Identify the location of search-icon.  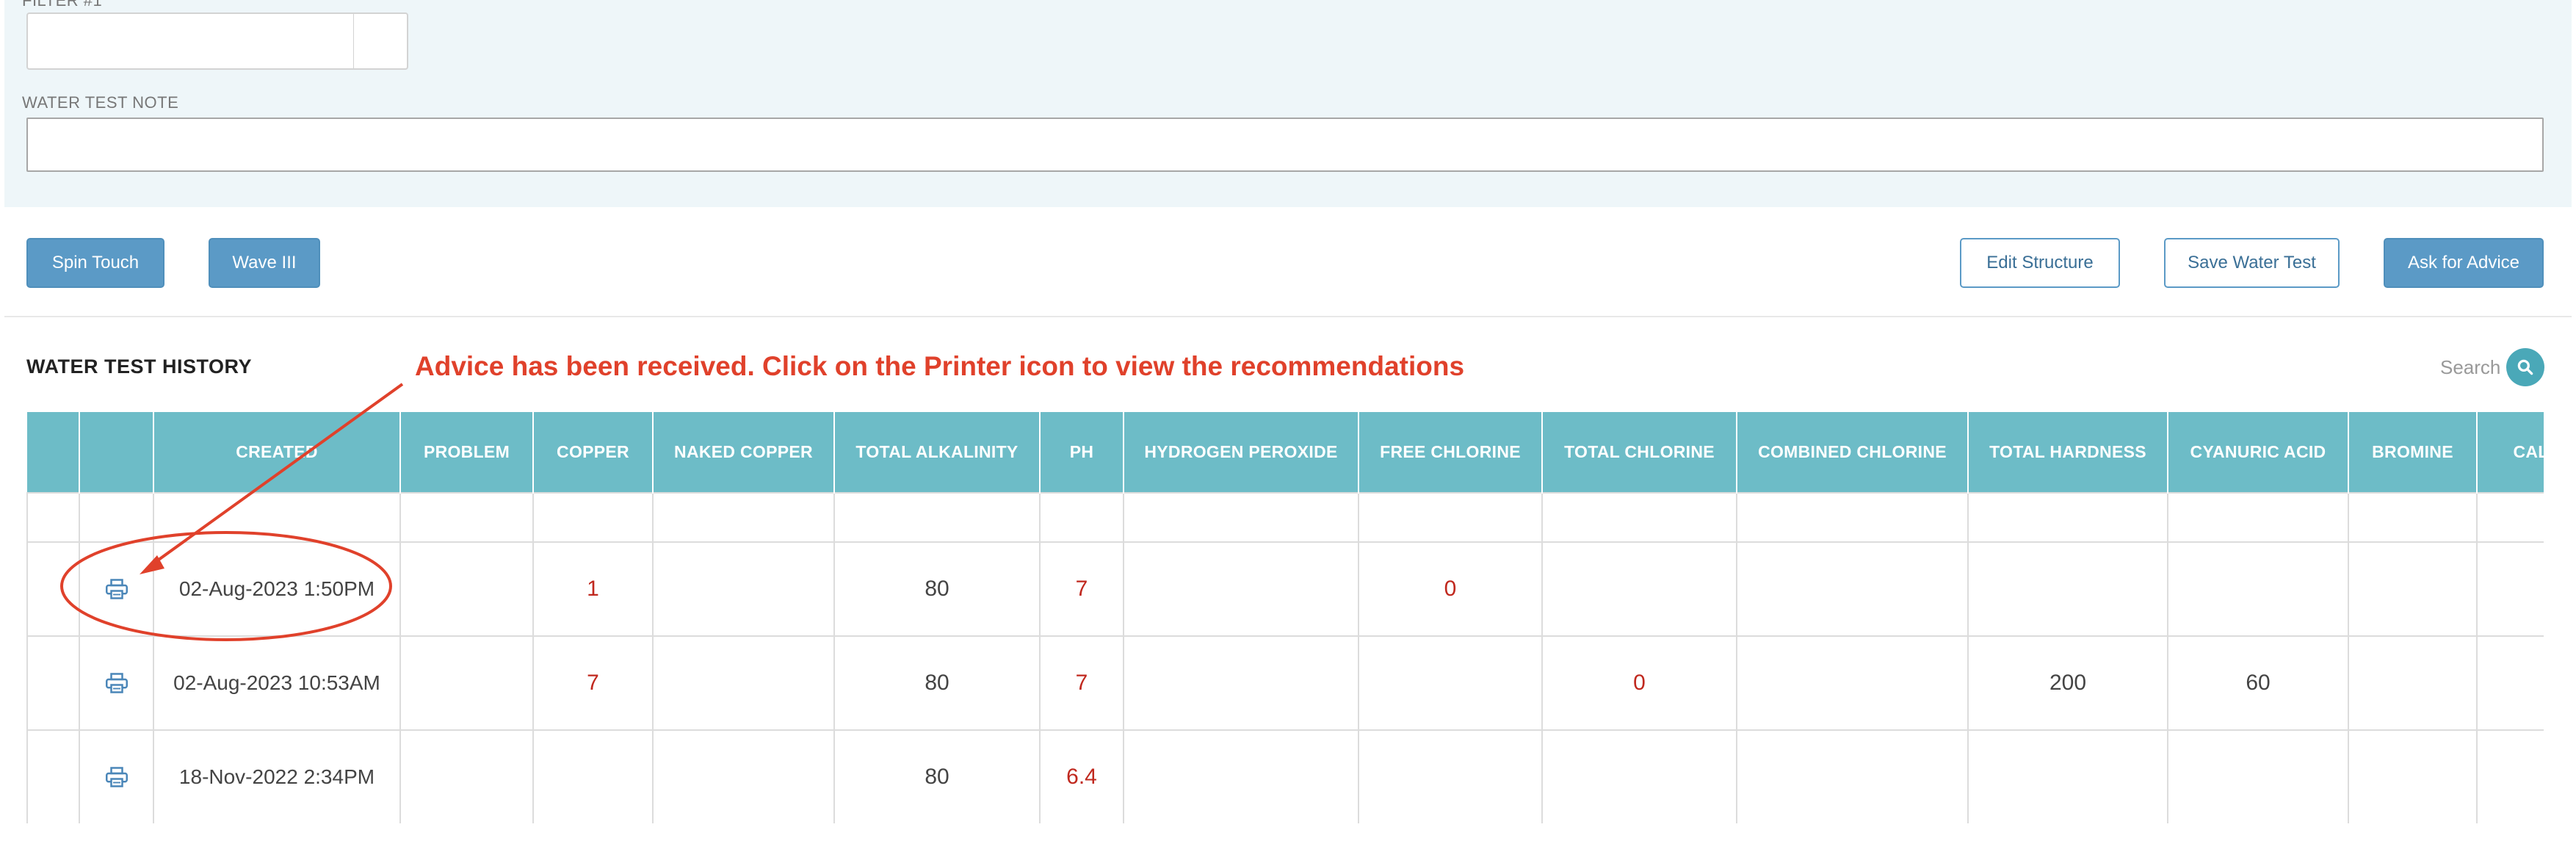
(2525, 367).